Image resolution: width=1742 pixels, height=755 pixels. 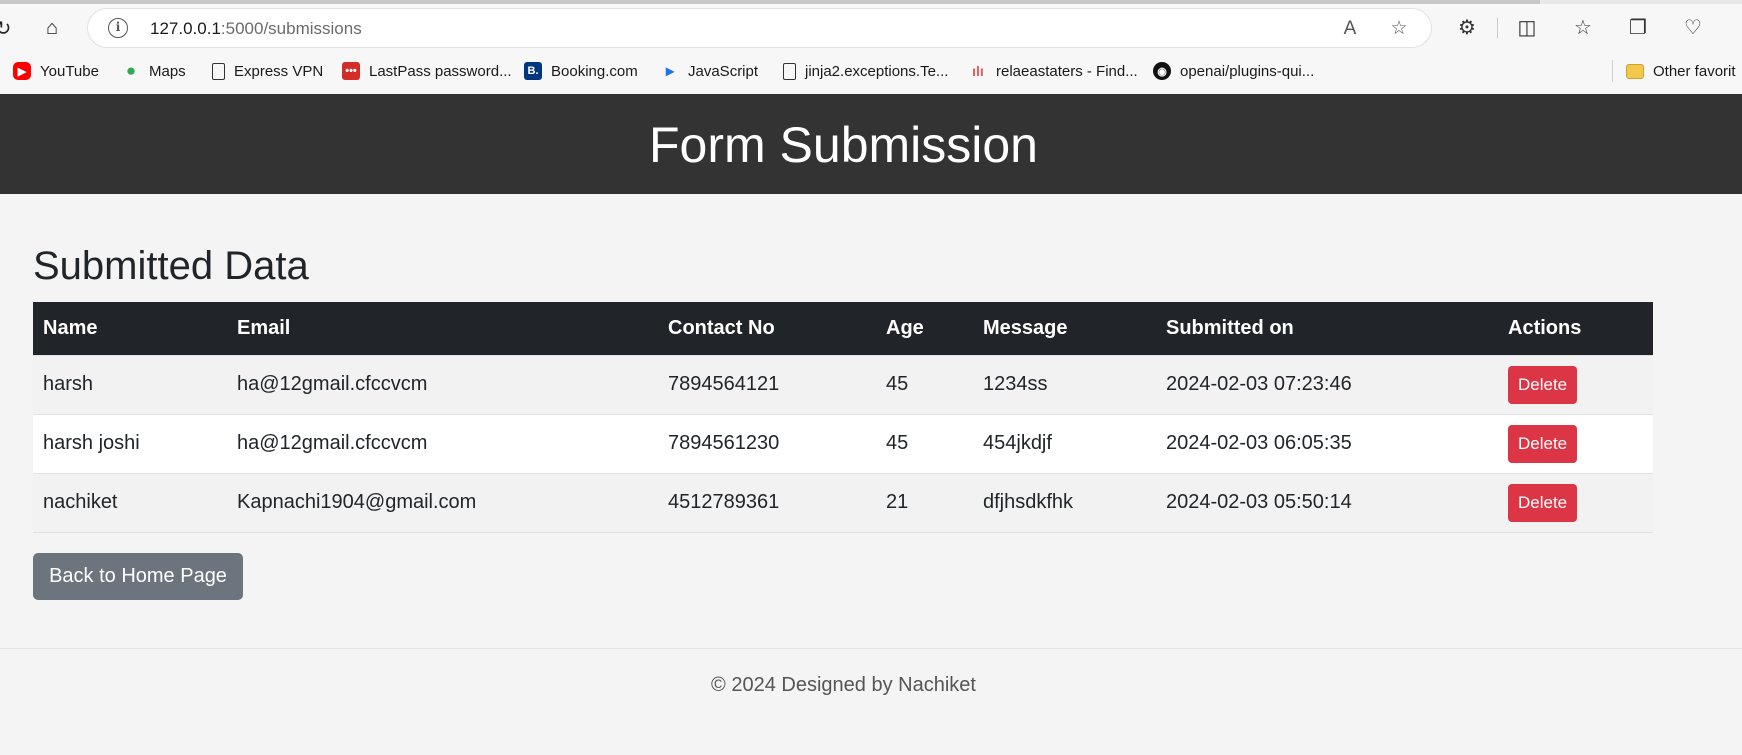 I want to click on footer-text: © 2024 Designed by Nachiket, so click(x=843, y=685).